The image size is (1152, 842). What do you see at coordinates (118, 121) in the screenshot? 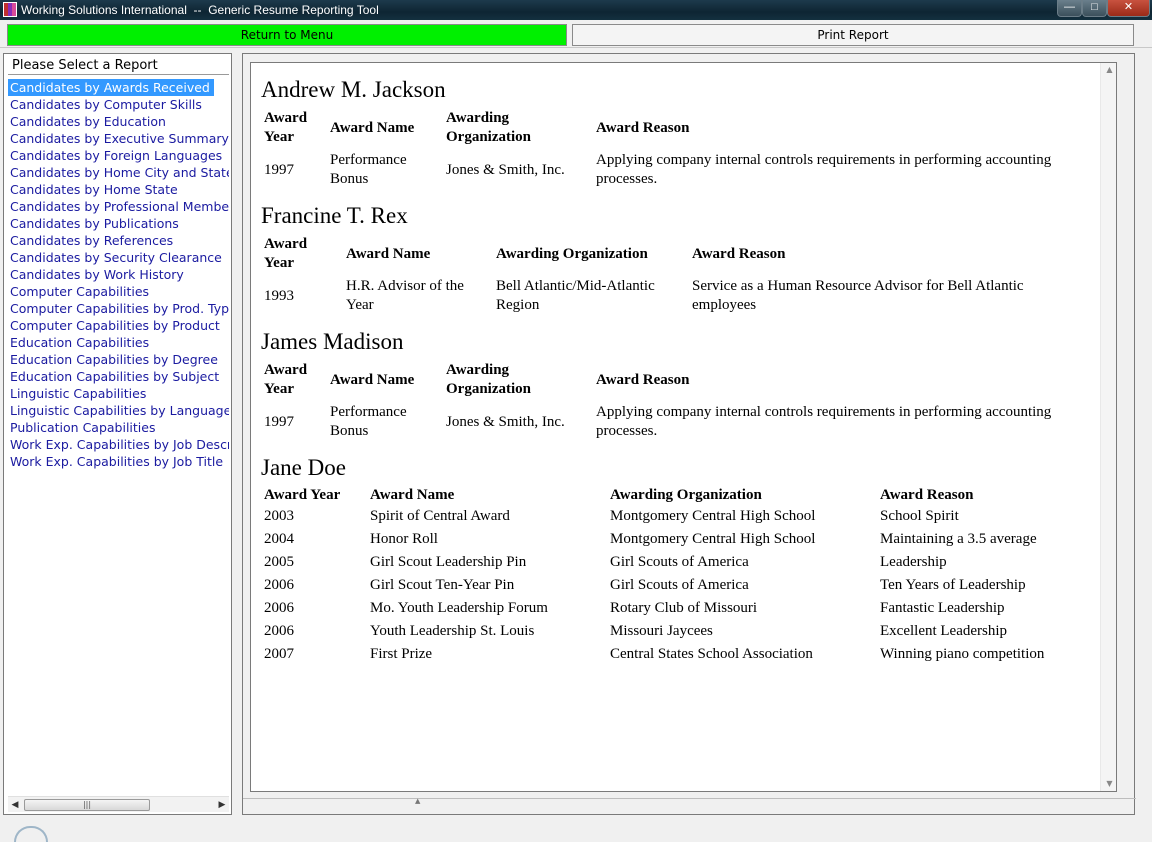
I see `report-list-item: Candidates by Education` at bounding box center [118, 121].